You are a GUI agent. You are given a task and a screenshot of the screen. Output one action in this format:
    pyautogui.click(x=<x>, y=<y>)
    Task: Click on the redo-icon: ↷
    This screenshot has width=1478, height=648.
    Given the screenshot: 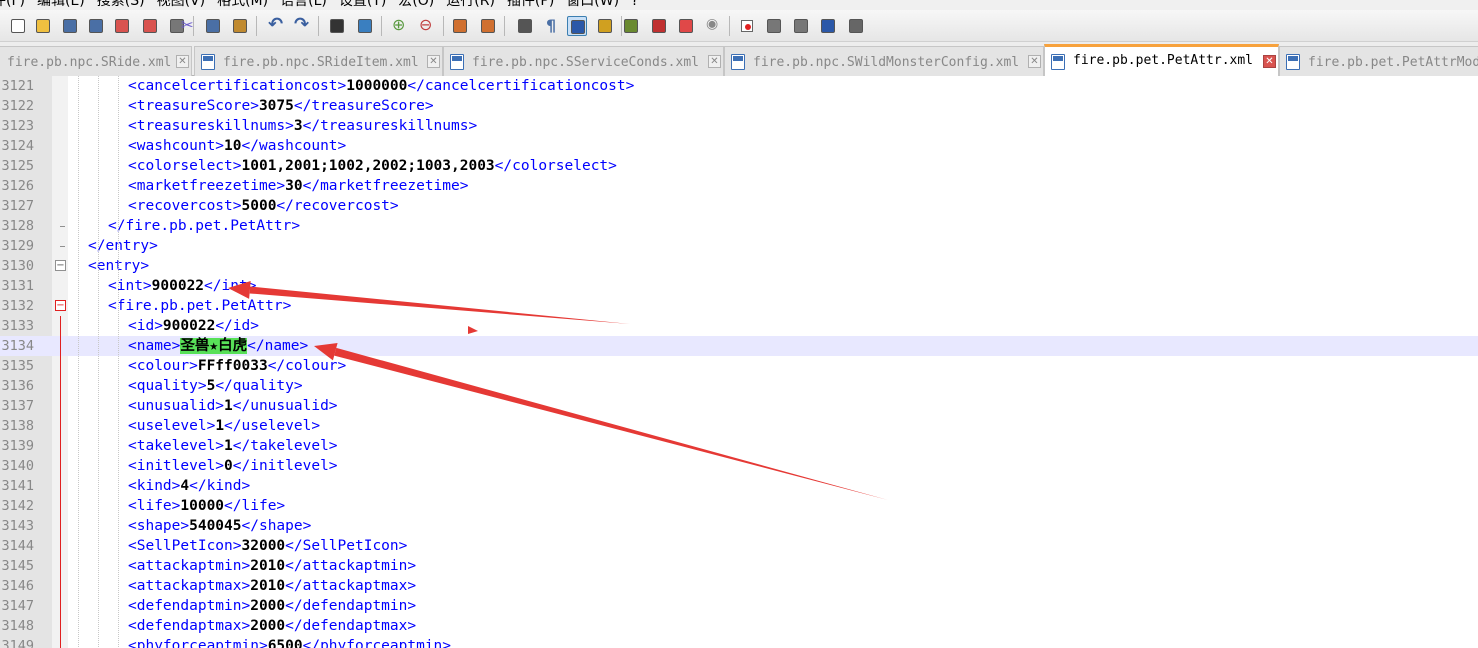 What is the action you would take?
    pyautogui.click(x=302, y=25)
    